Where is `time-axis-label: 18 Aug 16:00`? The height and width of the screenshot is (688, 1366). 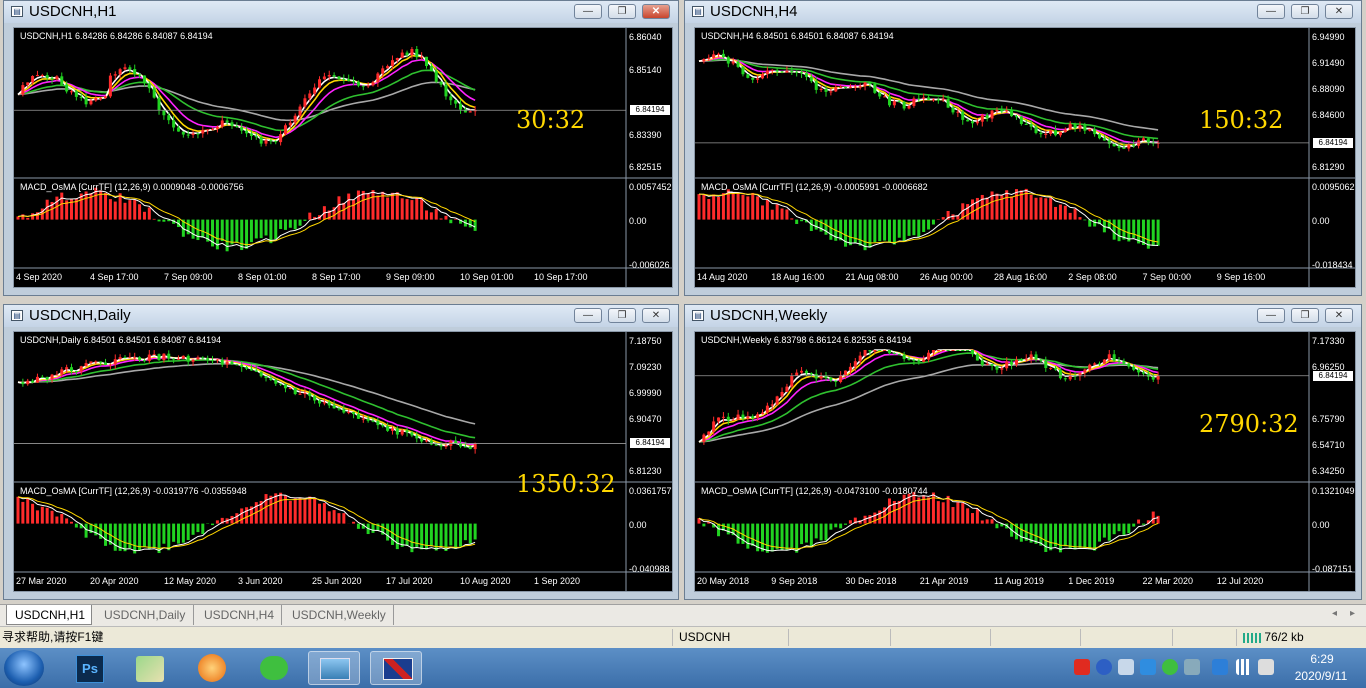
time-axis-label: 18 Aug 16:00 is located at coordinates (798, 277).